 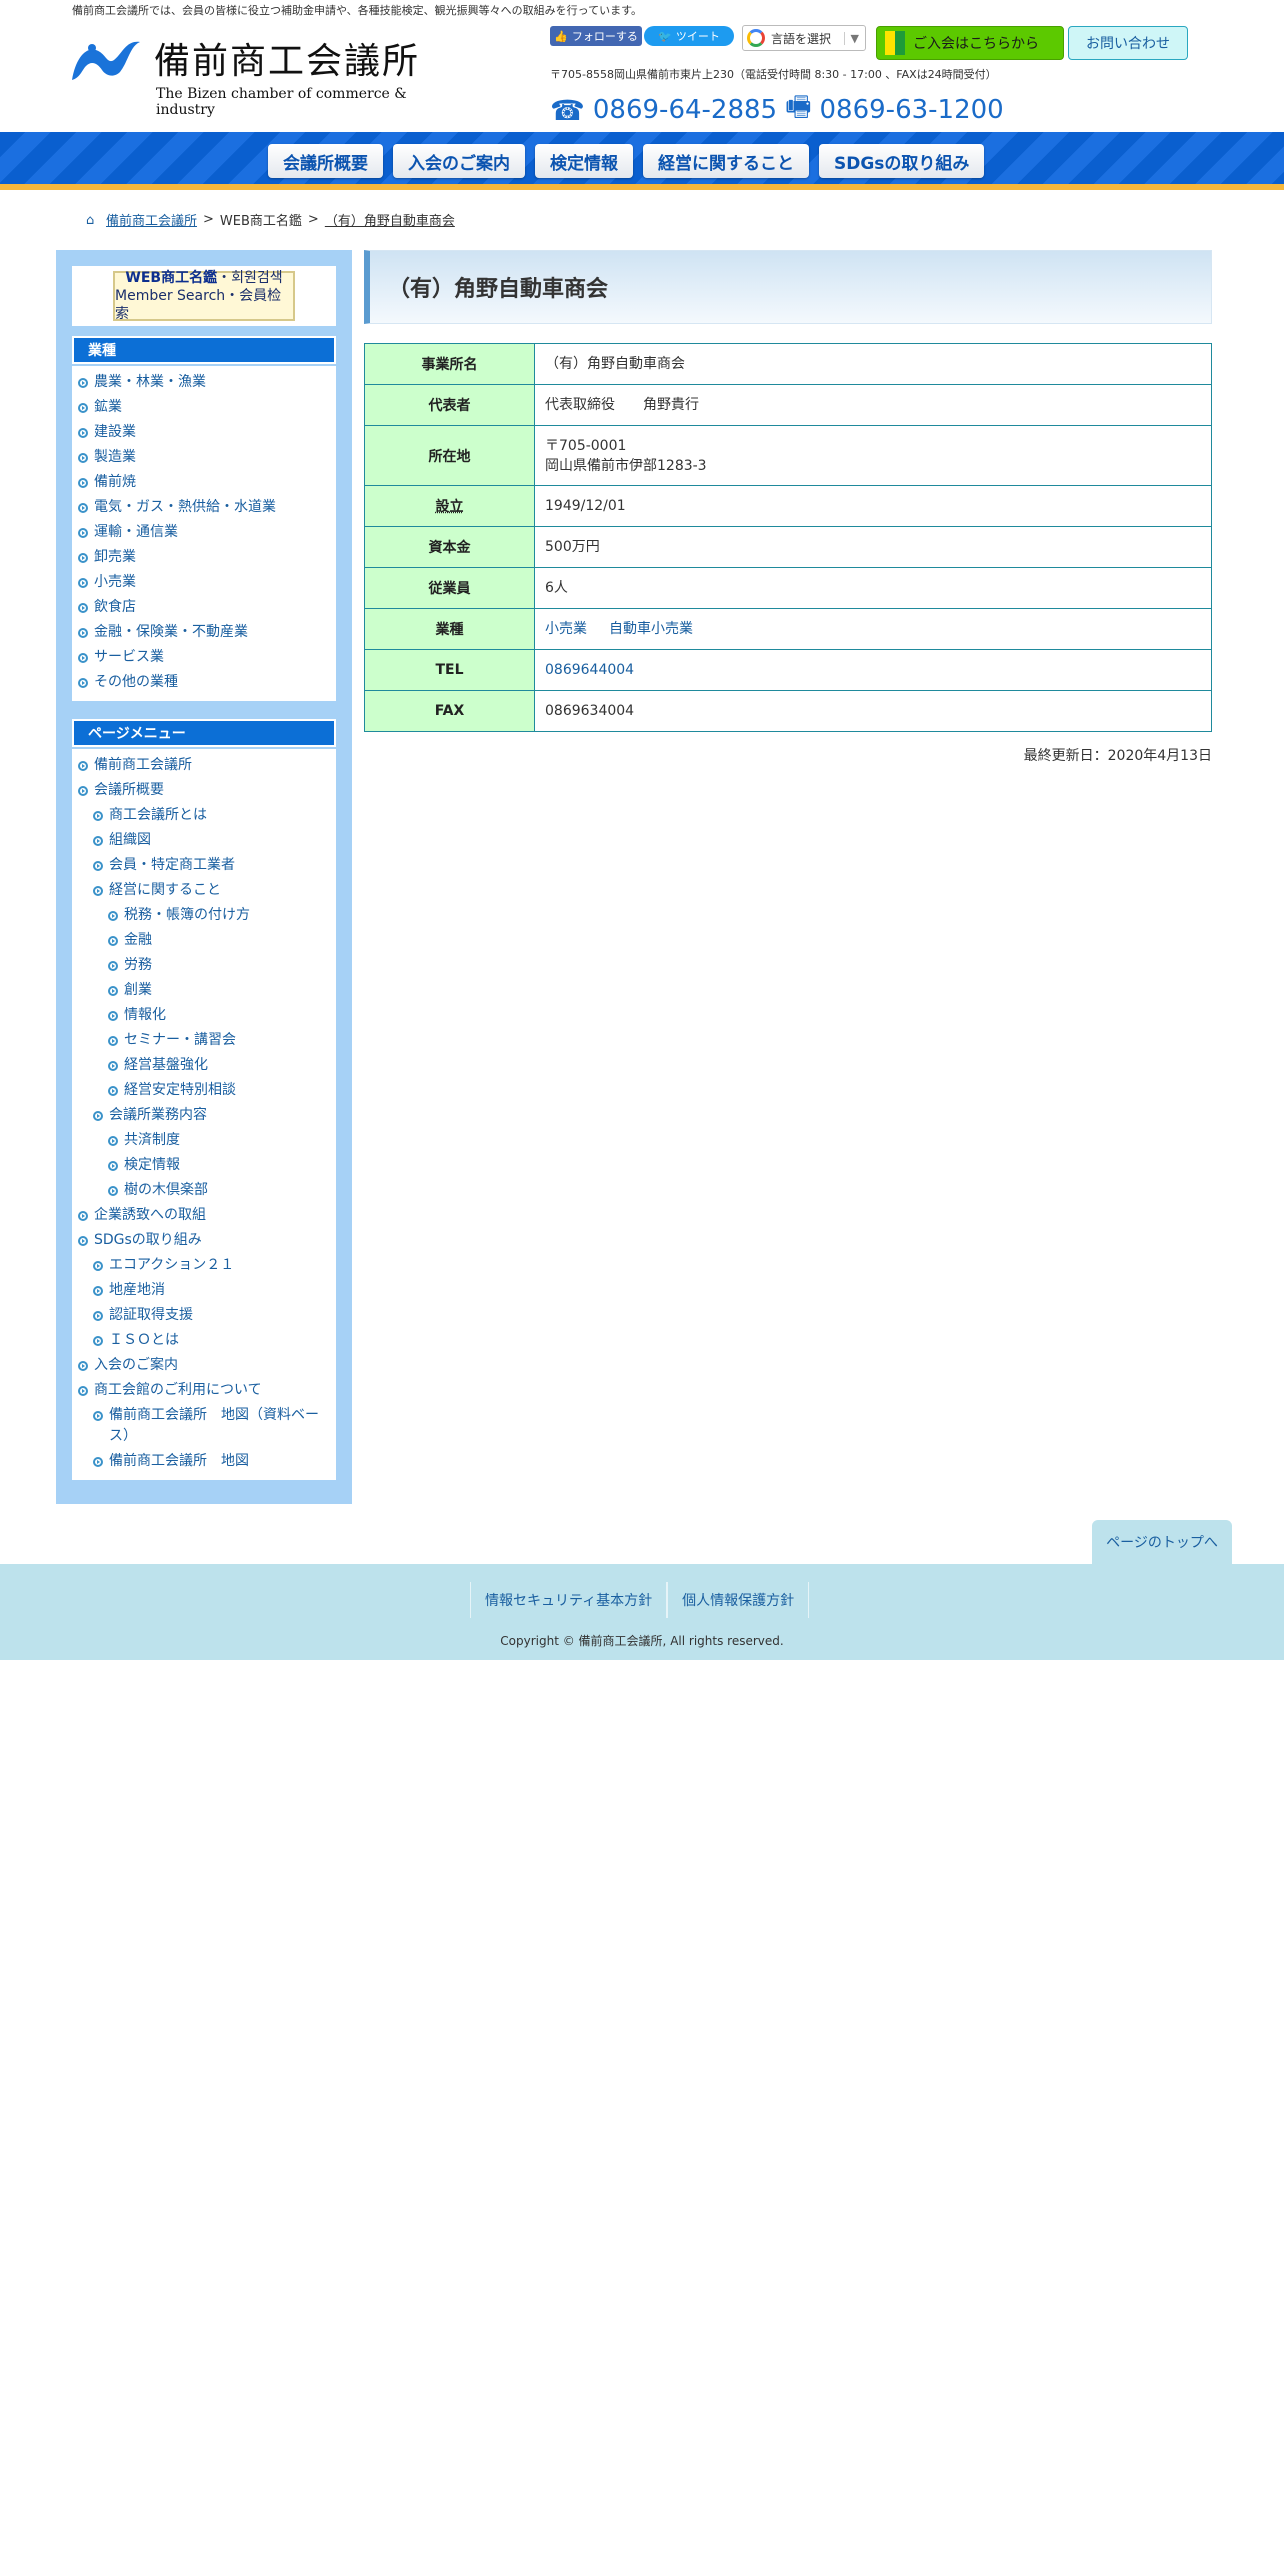 I want to click on sidebar-item: 農業・林業・漁業, so click(x=204, y=382).